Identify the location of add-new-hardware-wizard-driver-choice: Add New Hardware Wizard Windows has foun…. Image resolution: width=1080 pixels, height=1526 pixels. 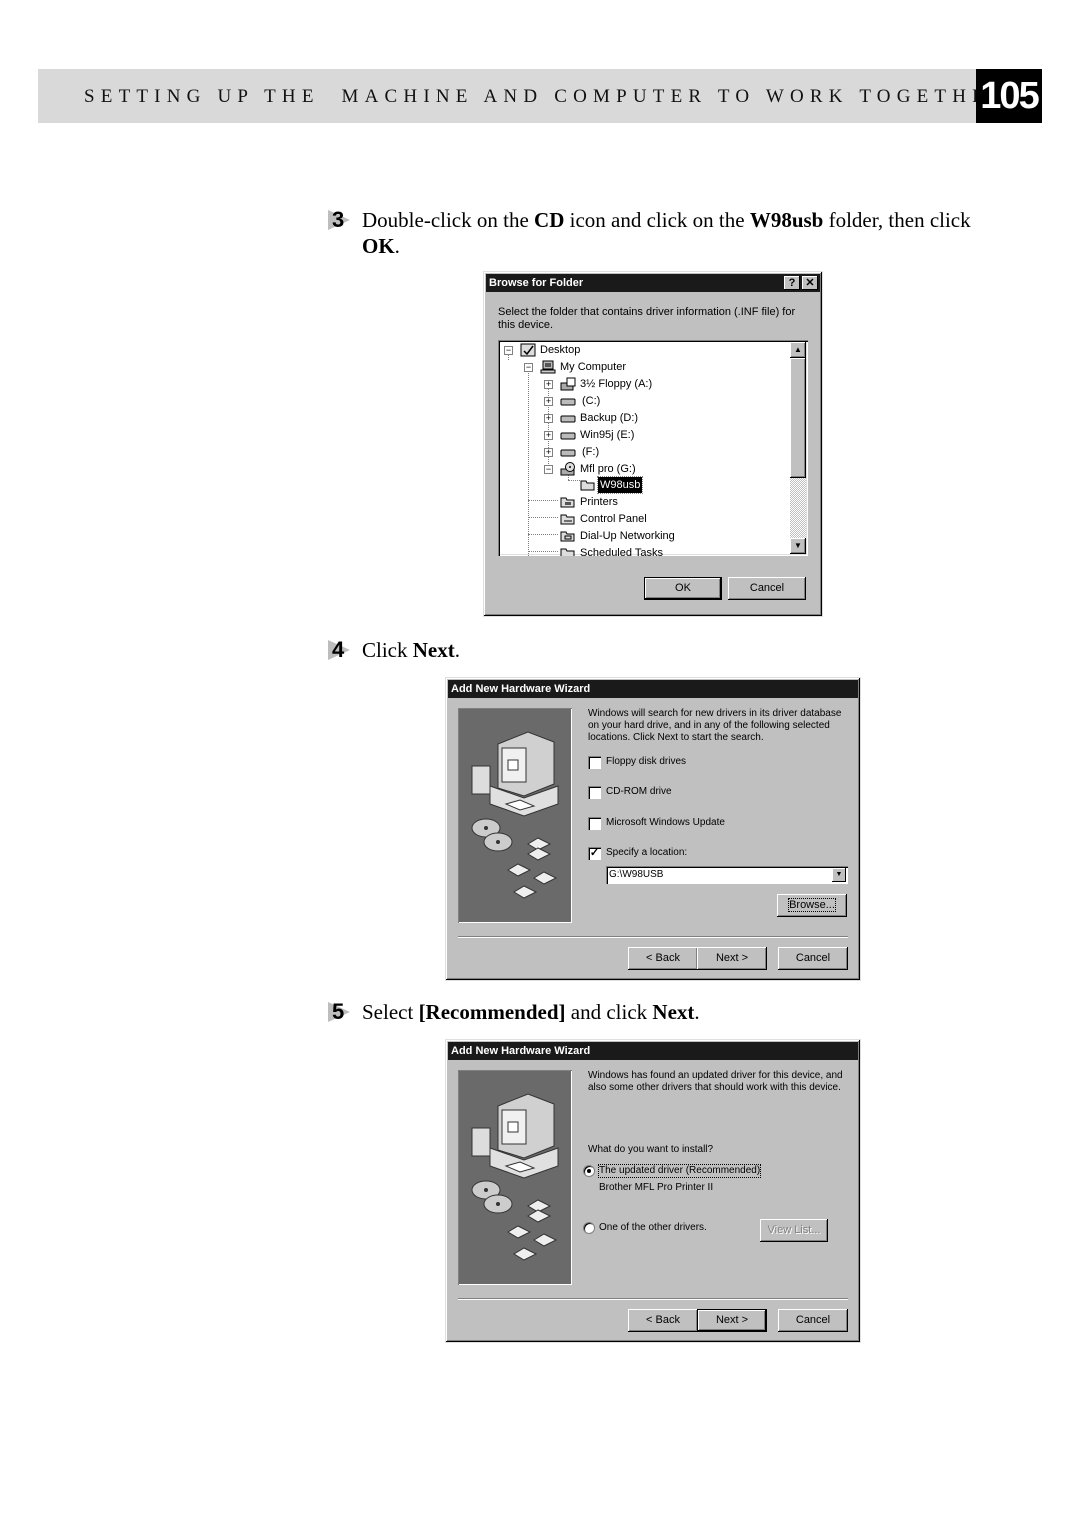
(653, 1191).